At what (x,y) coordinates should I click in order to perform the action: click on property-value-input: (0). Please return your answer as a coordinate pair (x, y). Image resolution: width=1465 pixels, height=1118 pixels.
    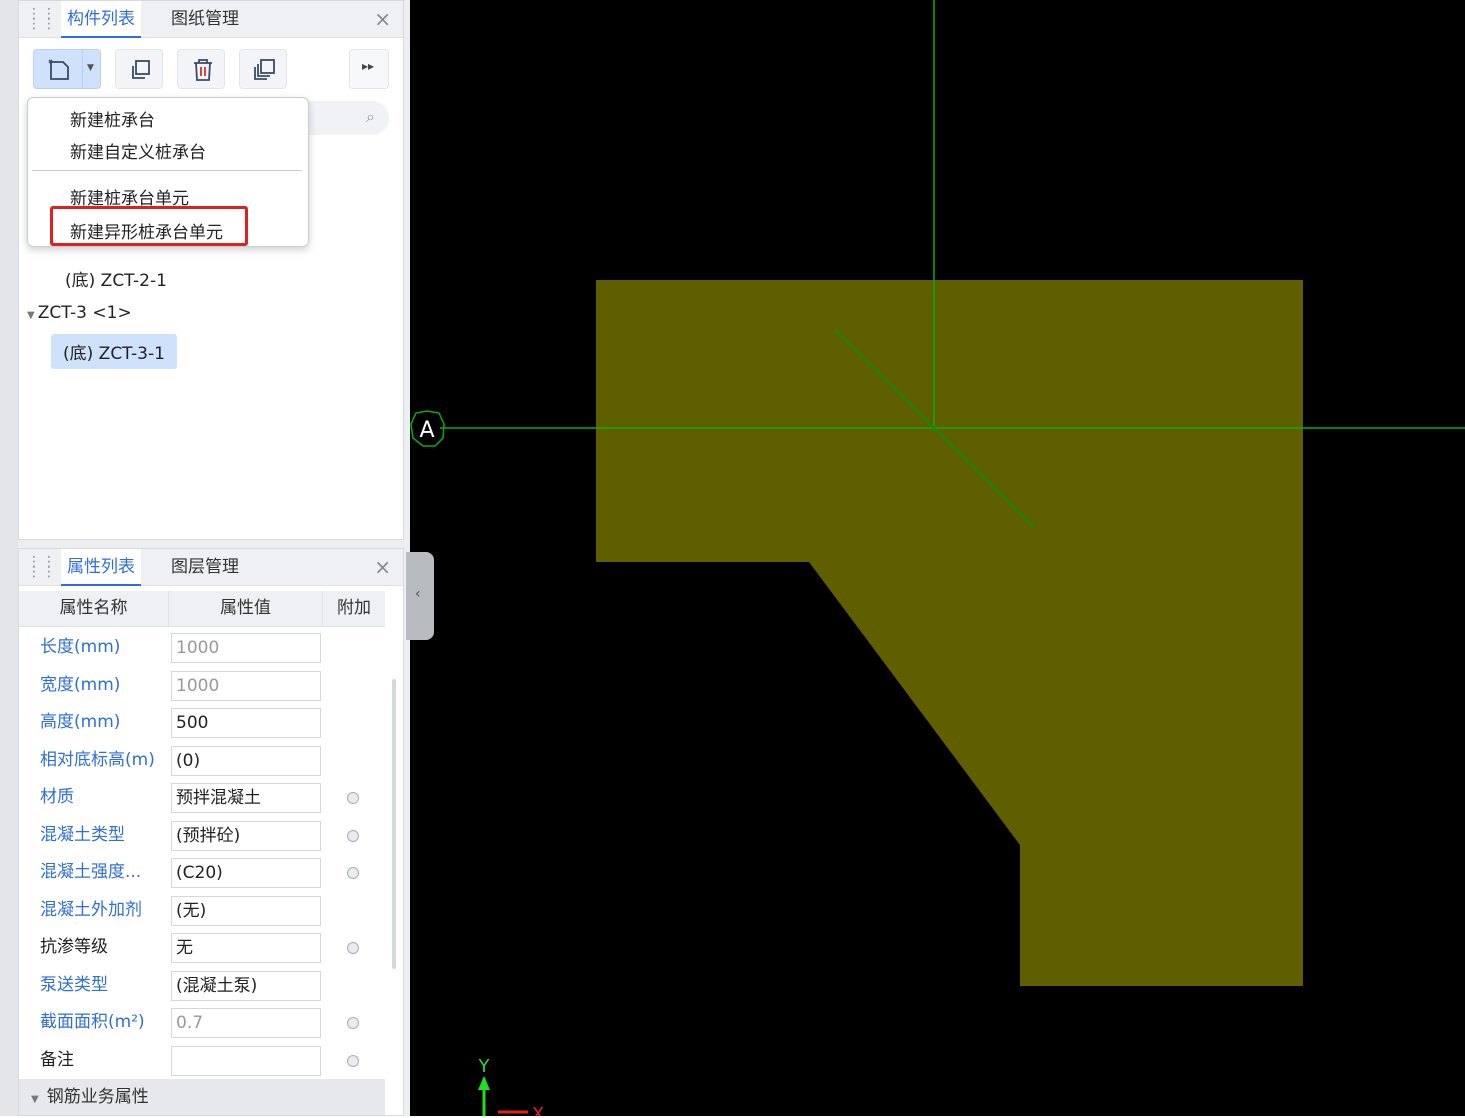
    Looking at the image, I should click on (246, 760).